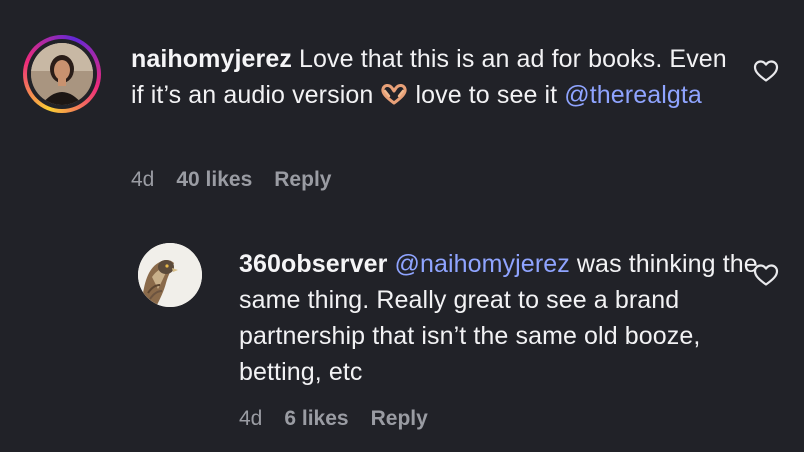 This screenshot has width=804, height=452. Describe the element at coordinates (394, 92) in the screenshot. I see `heart-hands-emoji-icon` at that location.